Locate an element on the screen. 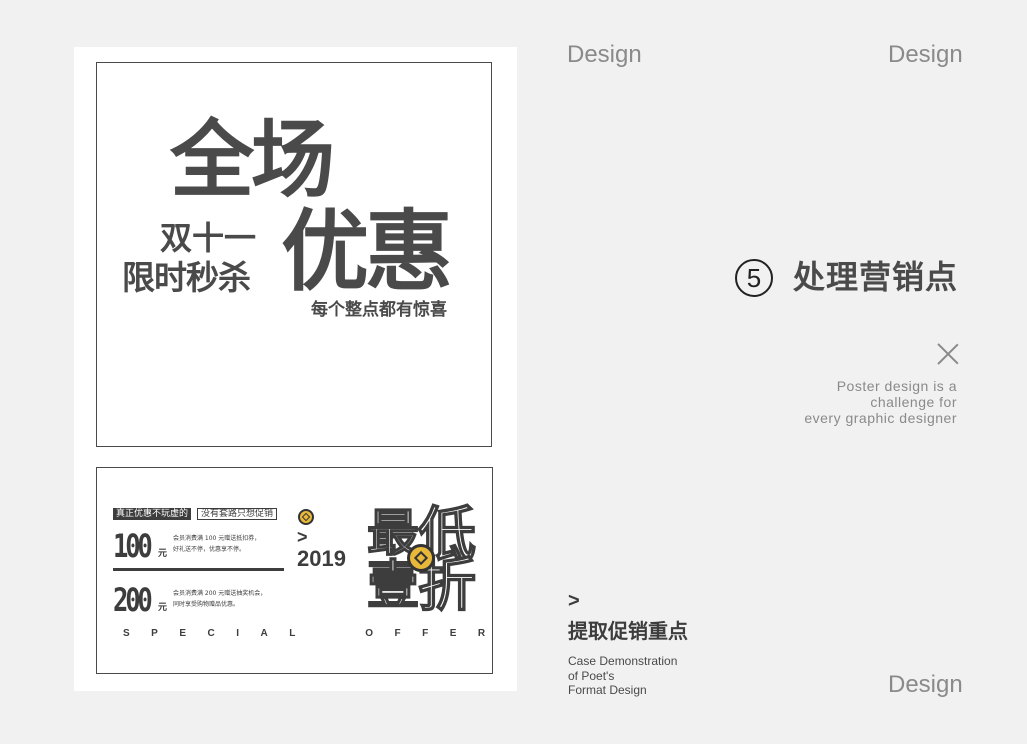 The height and width of the screenshot is (744, 1027). coin-large-icon is located at coordinates (421, 558).